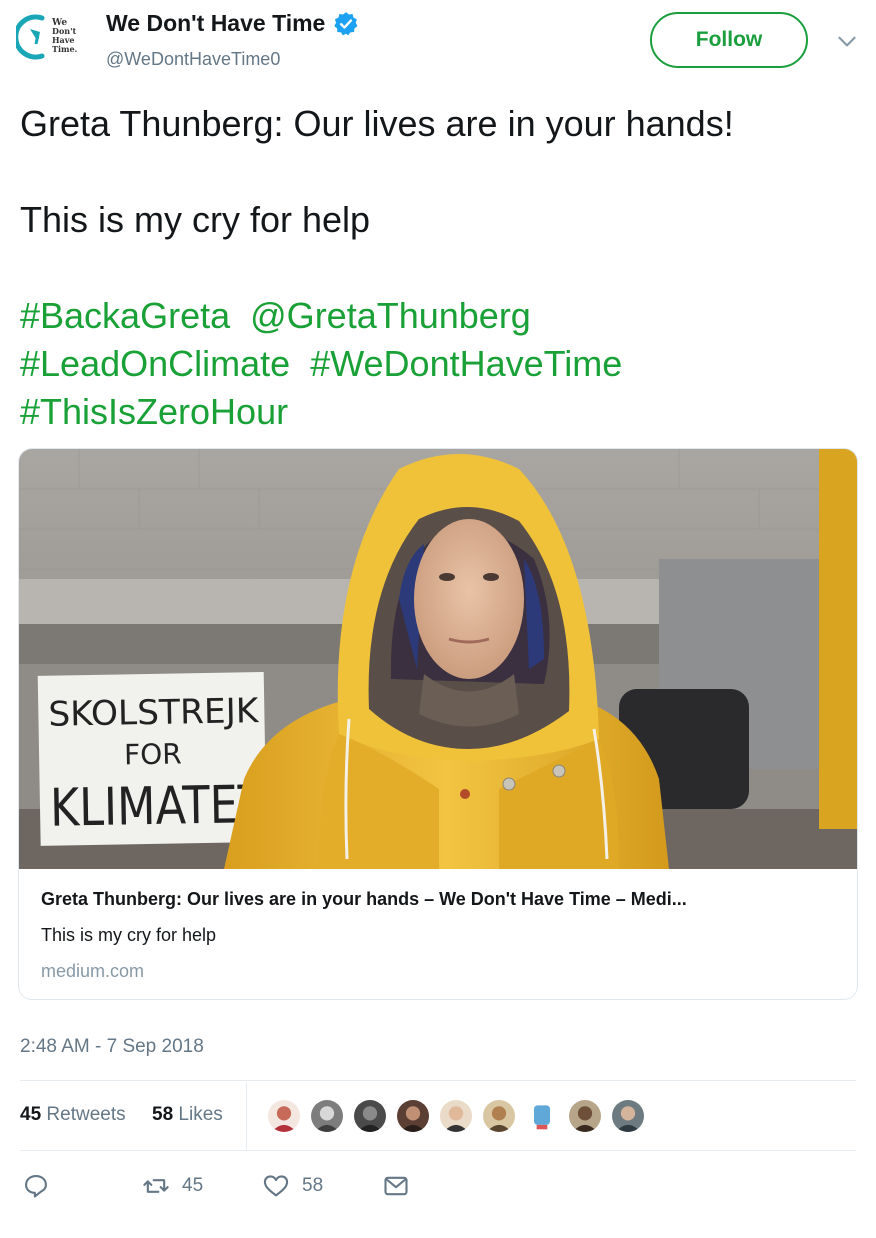  What do you see at coordinates (292, 1186) in the screenshot?
I see `like-button: 58` at bounding box center [292, 1186].